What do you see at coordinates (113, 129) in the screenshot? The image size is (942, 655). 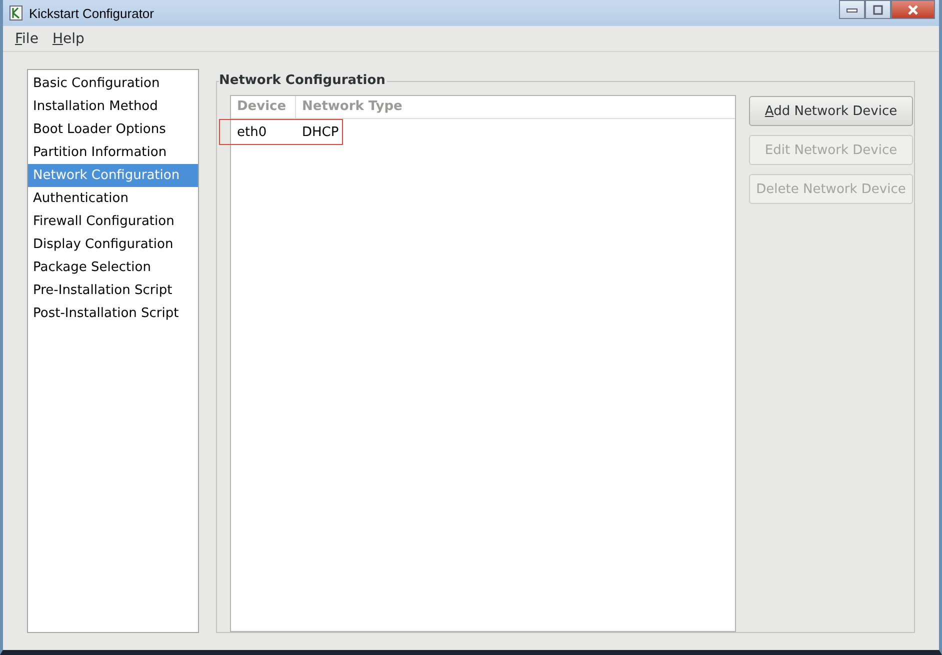 I see `sidebar-item: Boot Loader Options` at bounding box center [113, 129].